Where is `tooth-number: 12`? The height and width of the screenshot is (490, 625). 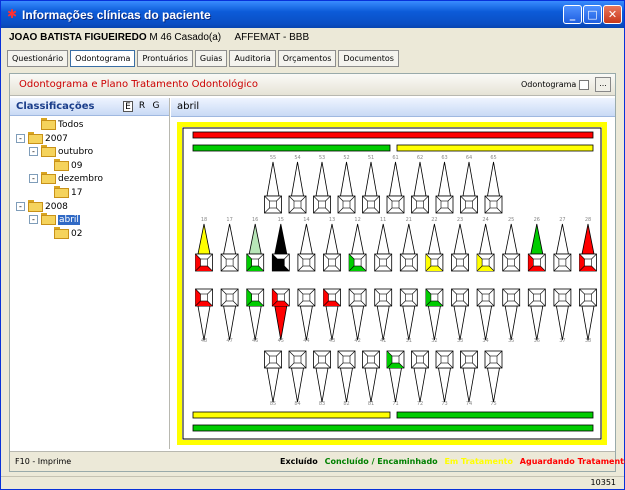 tooth-number: 12 is located at coordinates (357, 220).